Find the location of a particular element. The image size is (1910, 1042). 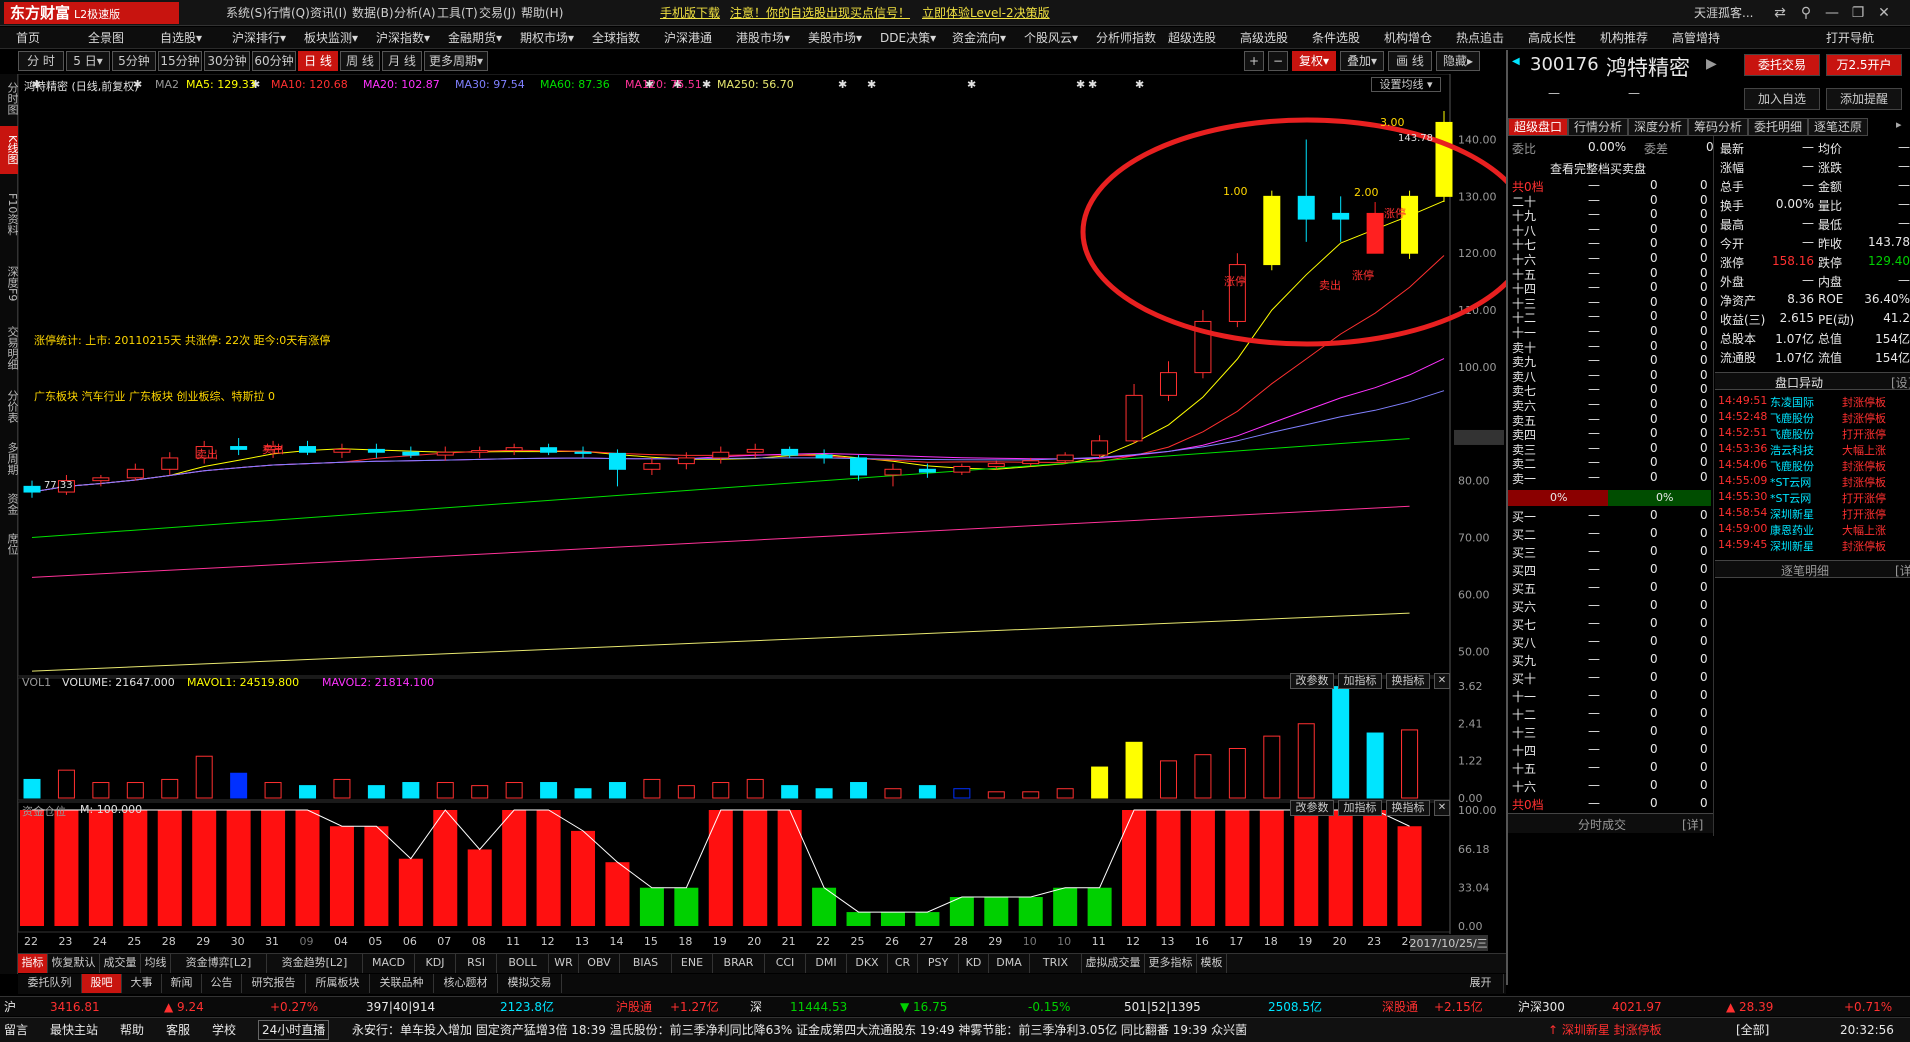

indicator-tab: DKX is located at coordinates (867, 963).